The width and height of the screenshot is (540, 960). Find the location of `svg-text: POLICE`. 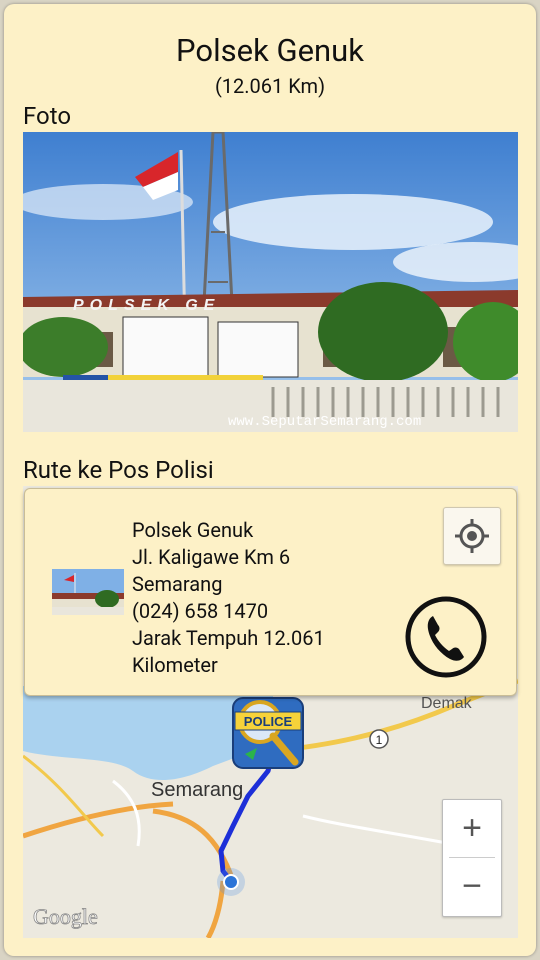

svg-text: POLICE is located at coordinates (268, 721).